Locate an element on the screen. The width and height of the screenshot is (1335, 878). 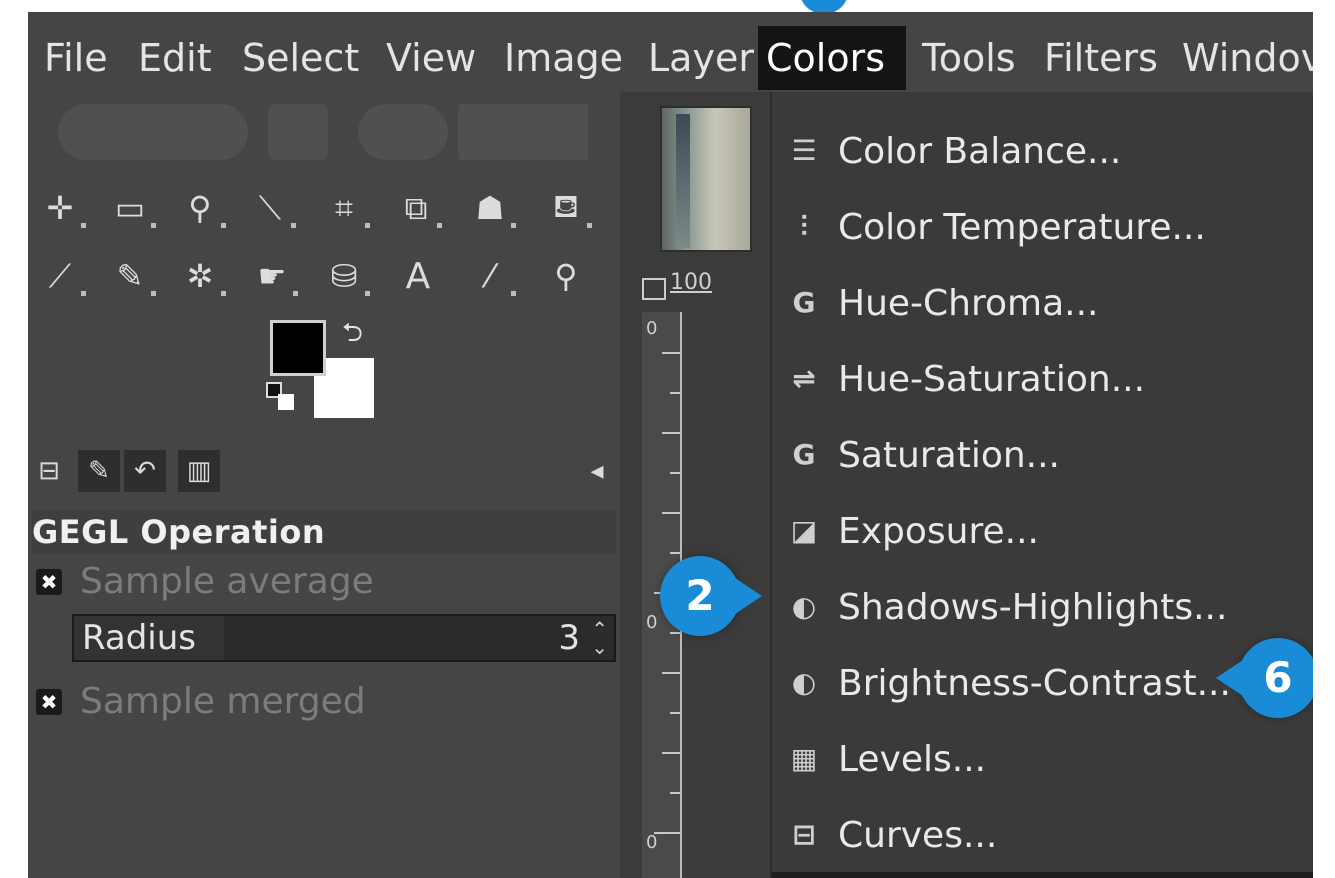
sample-merged-row: ✖ Sample merged is located at coordinates (226, 702).